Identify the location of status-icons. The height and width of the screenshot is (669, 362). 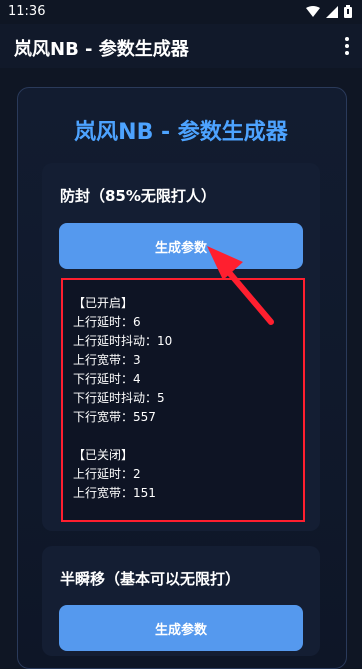
(329, 11).